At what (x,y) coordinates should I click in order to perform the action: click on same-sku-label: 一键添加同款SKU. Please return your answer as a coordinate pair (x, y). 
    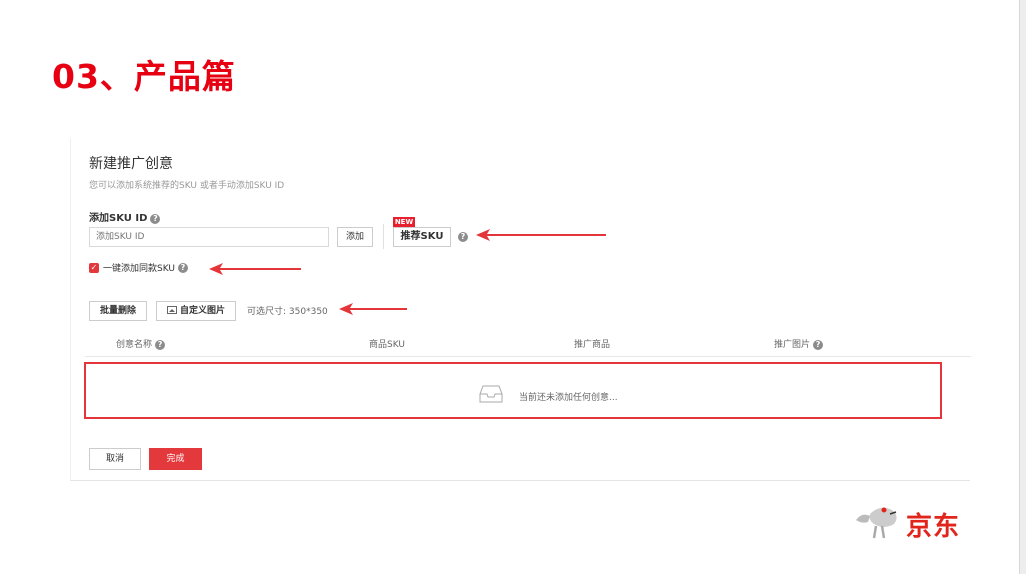
    Looking at the image, I should click on (139, 269).